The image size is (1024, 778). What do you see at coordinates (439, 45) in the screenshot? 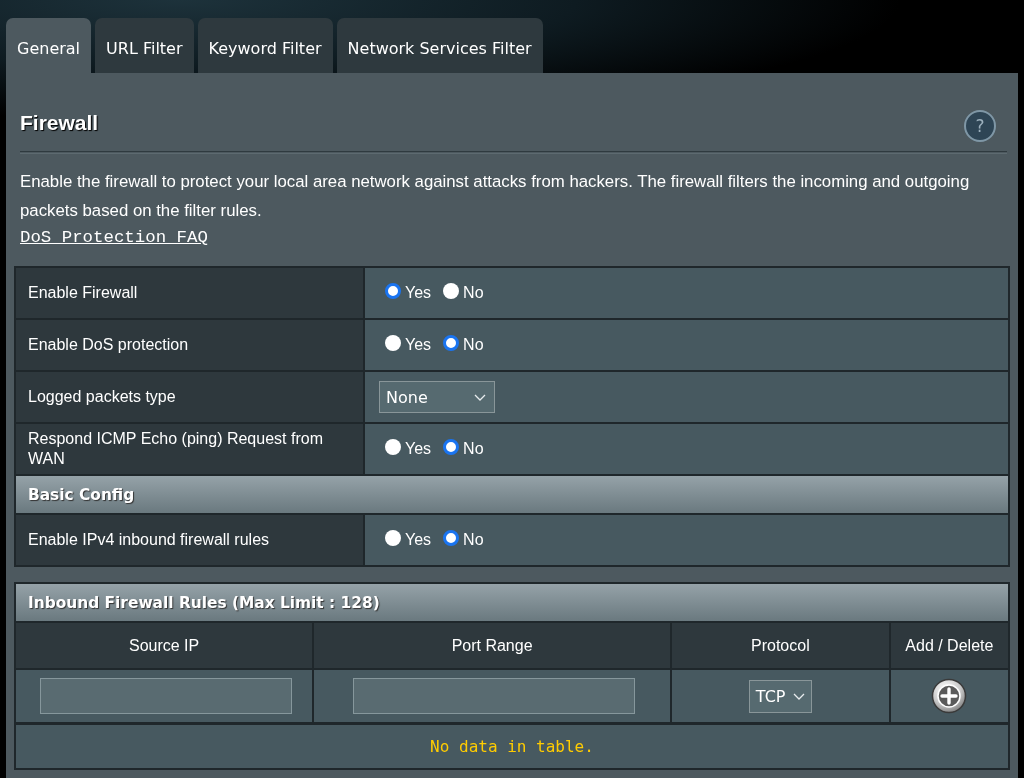
I see `tab: Network Services Filter` at bounding box center [439, 45].